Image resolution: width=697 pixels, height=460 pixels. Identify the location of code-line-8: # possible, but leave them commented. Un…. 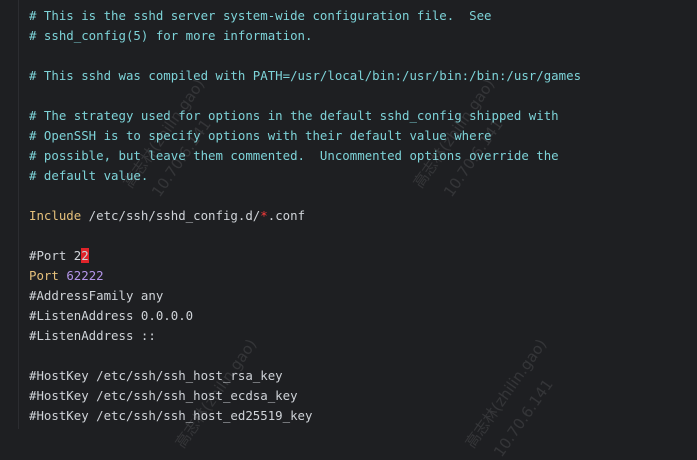
(294, 156).